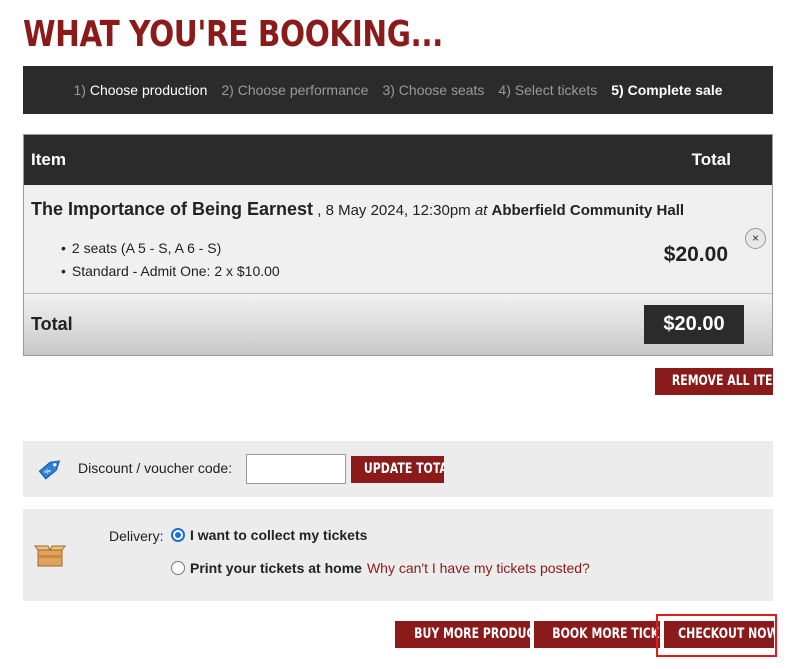  Describe the element at coordinates (50, 556) in the screenshot. I see `package-box-icon` at that location.